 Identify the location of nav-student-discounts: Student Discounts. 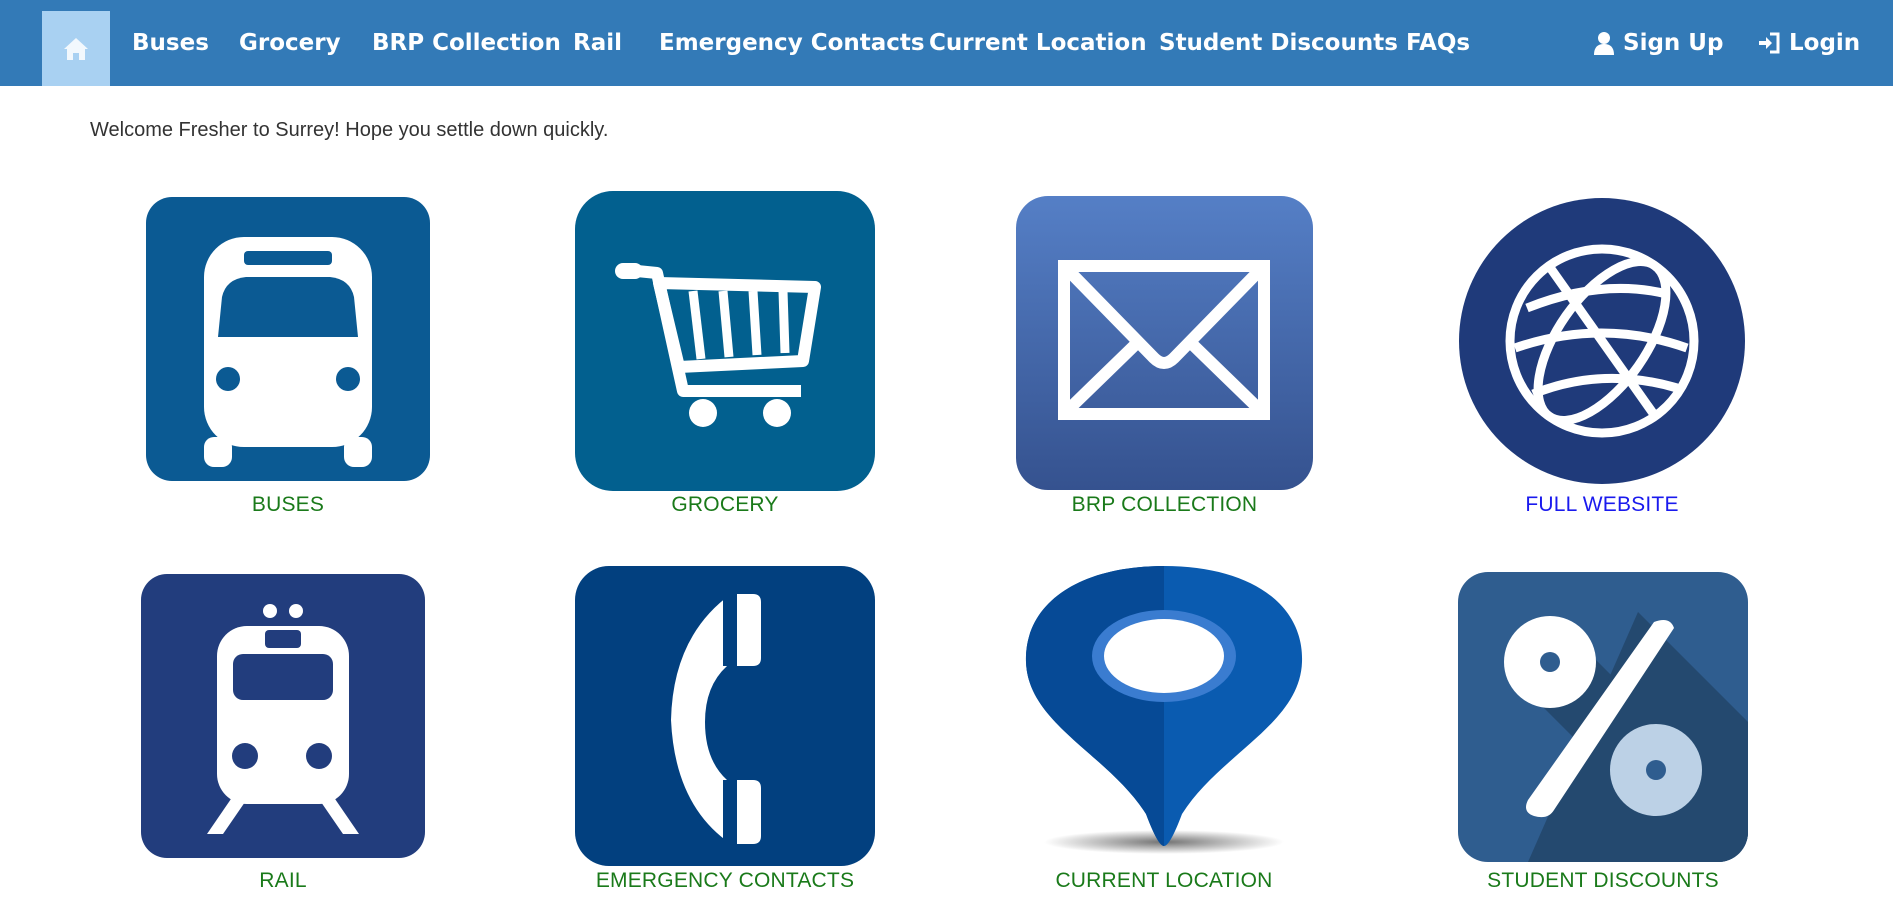
(1278, 43).